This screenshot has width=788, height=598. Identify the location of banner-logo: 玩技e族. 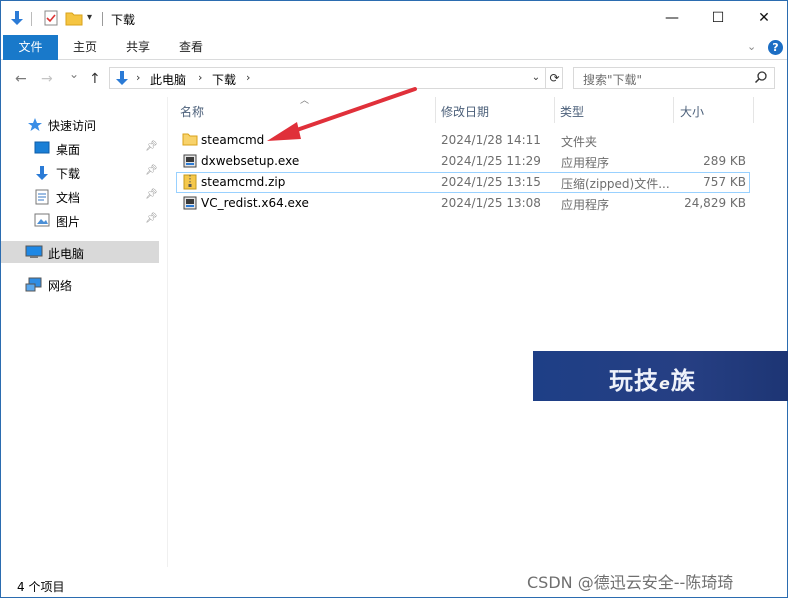
(652, 378).